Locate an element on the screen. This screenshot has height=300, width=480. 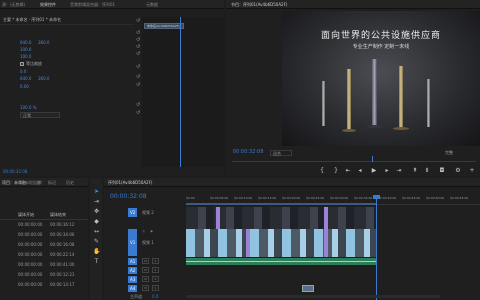
tab-sequence: 序列01(Av4b6D50A2F) is located at coordinates (130, 183).